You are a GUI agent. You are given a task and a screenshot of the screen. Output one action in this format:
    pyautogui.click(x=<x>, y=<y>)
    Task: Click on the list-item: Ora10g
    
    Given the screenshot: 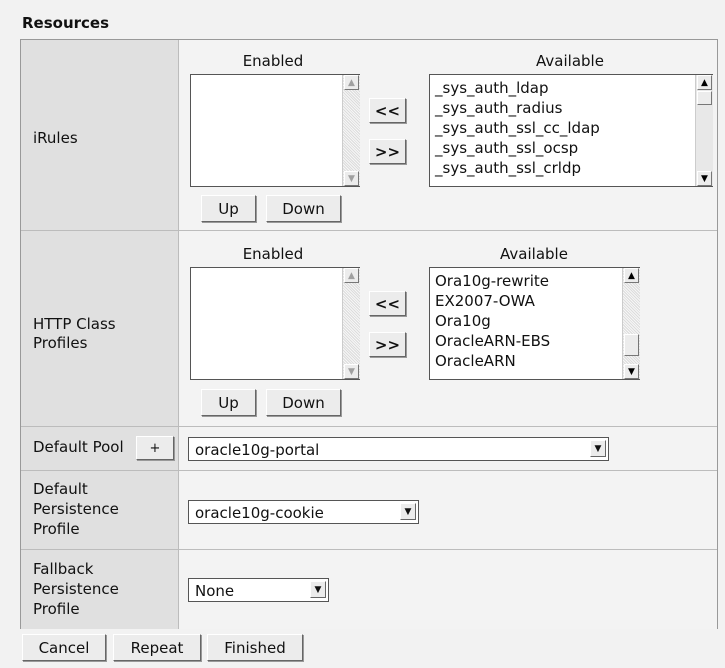 What is the action you would take?
    pyautogui.click(x=492, y=321)
    